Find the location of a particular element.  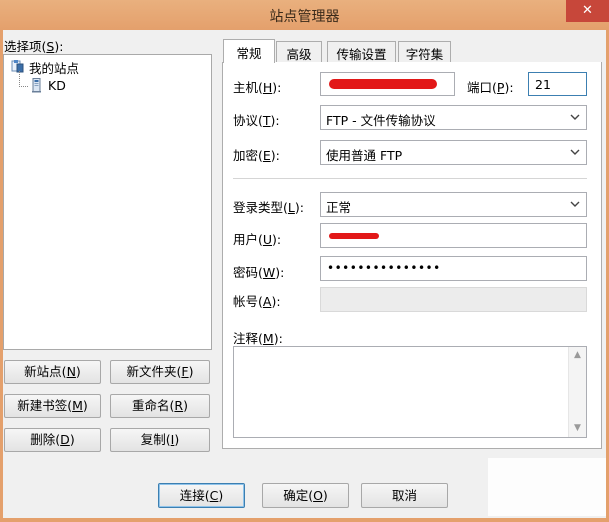

tree-item-root: 我的站点 is located at coordinates (111, 67).